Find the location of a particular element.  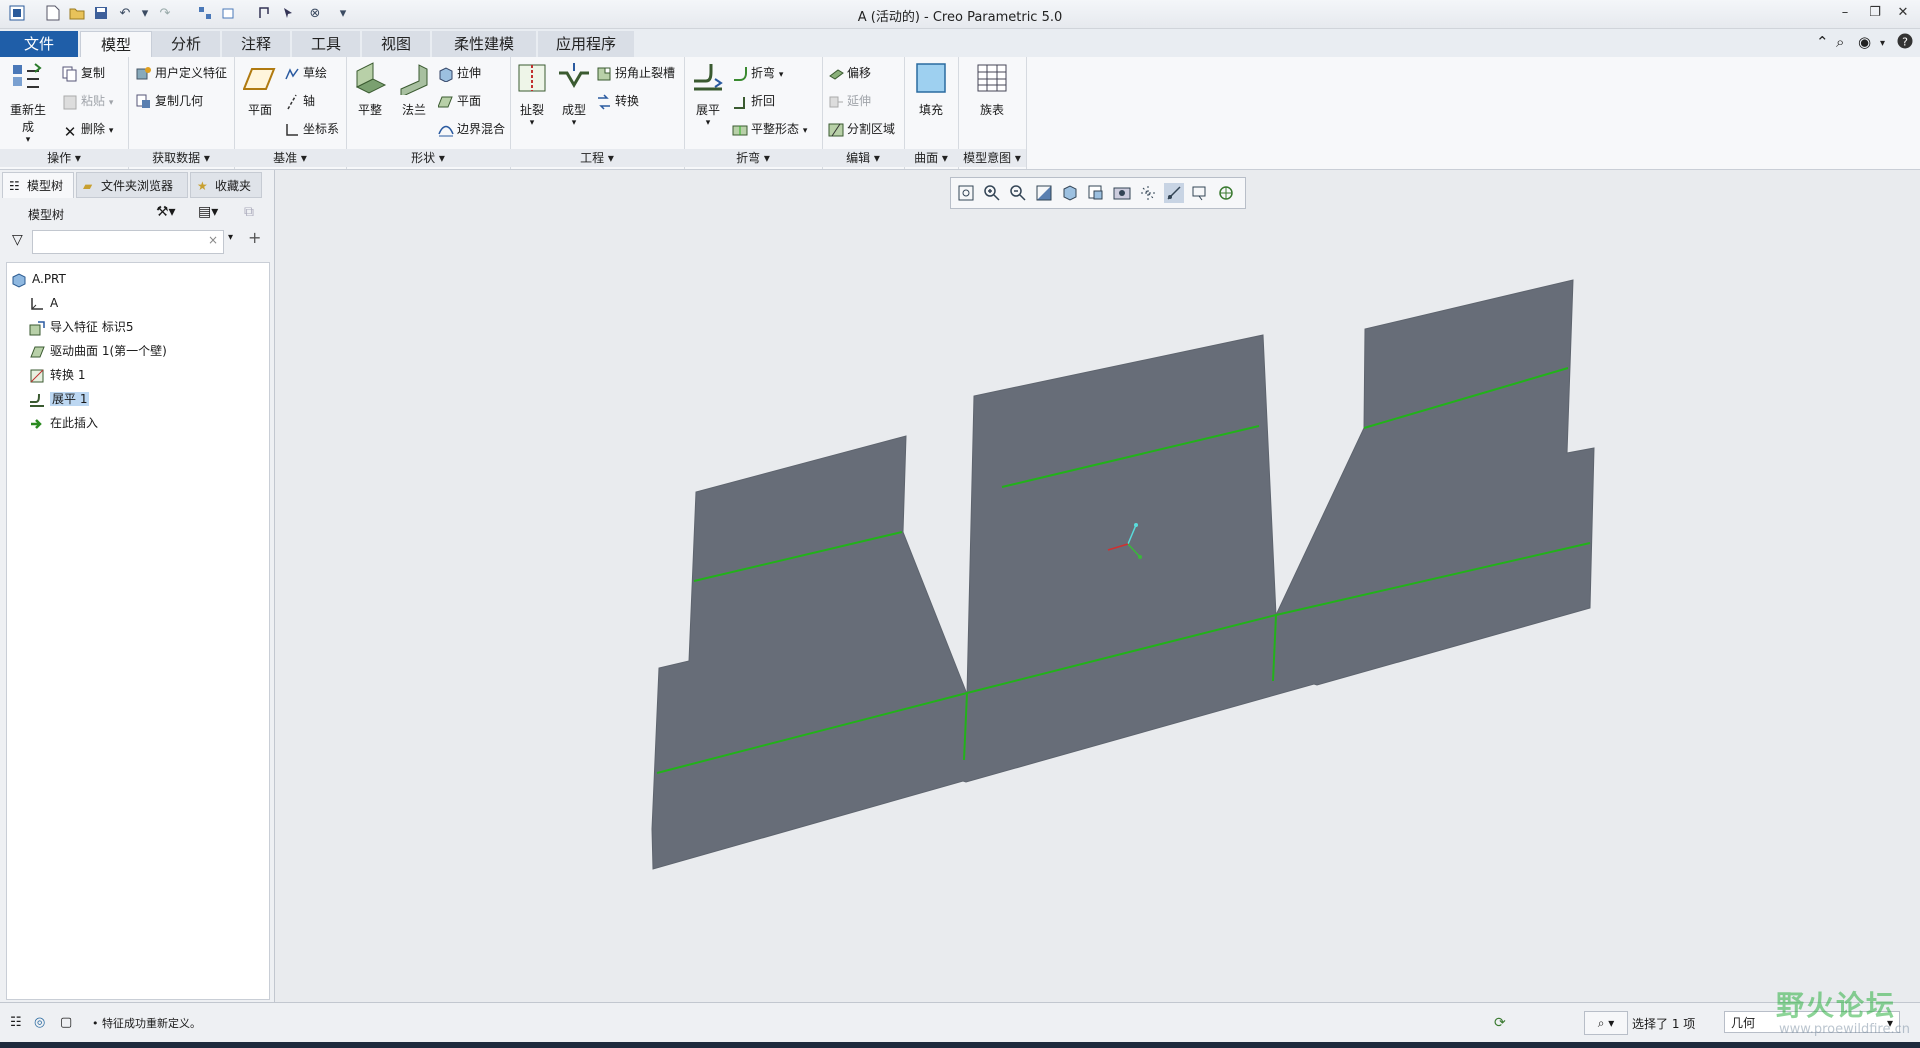

add-filter-icon: + is located at coordinates (254, 237).